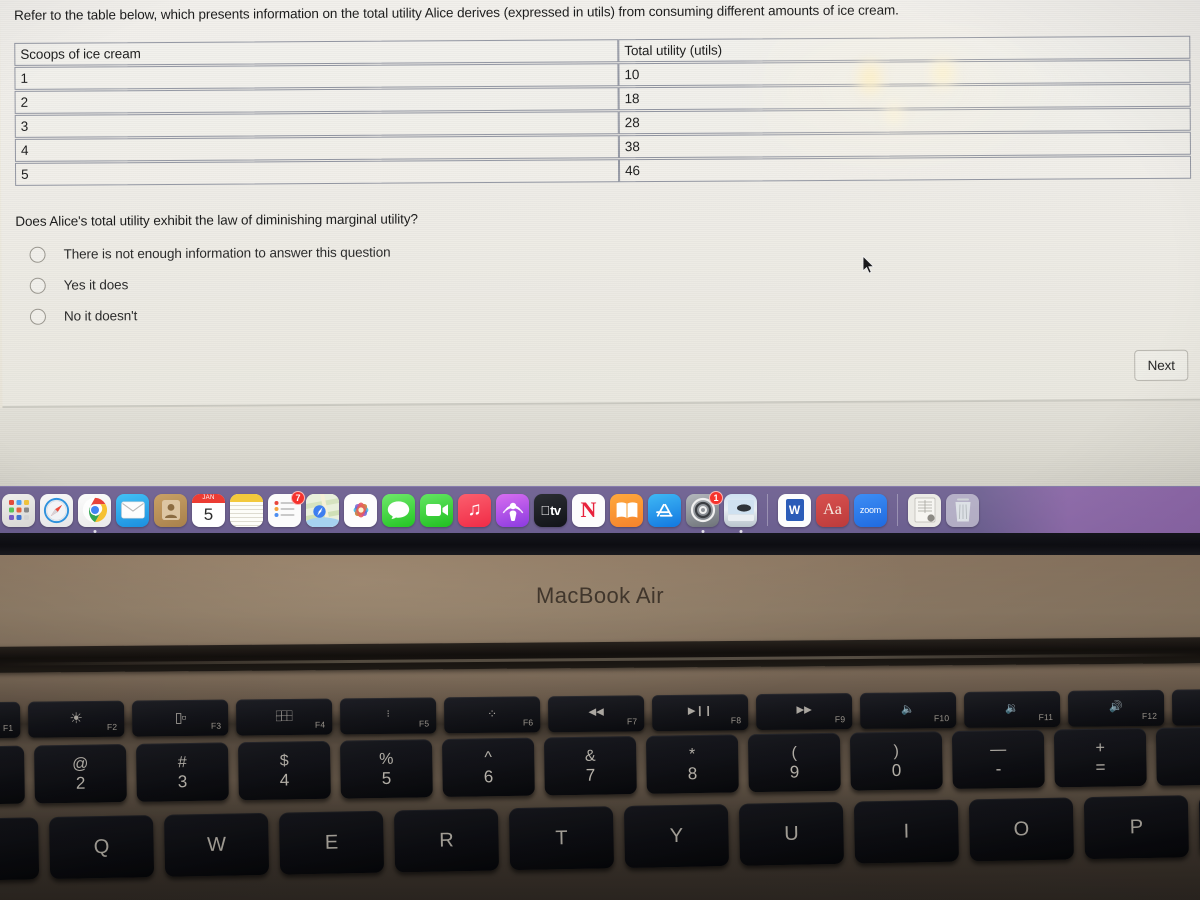 Image resolution: width=1200 pixels, height=900 pixels. Describe the element at coordinates (331, 842) in the screenshot. I see `key-e: E` at that location.